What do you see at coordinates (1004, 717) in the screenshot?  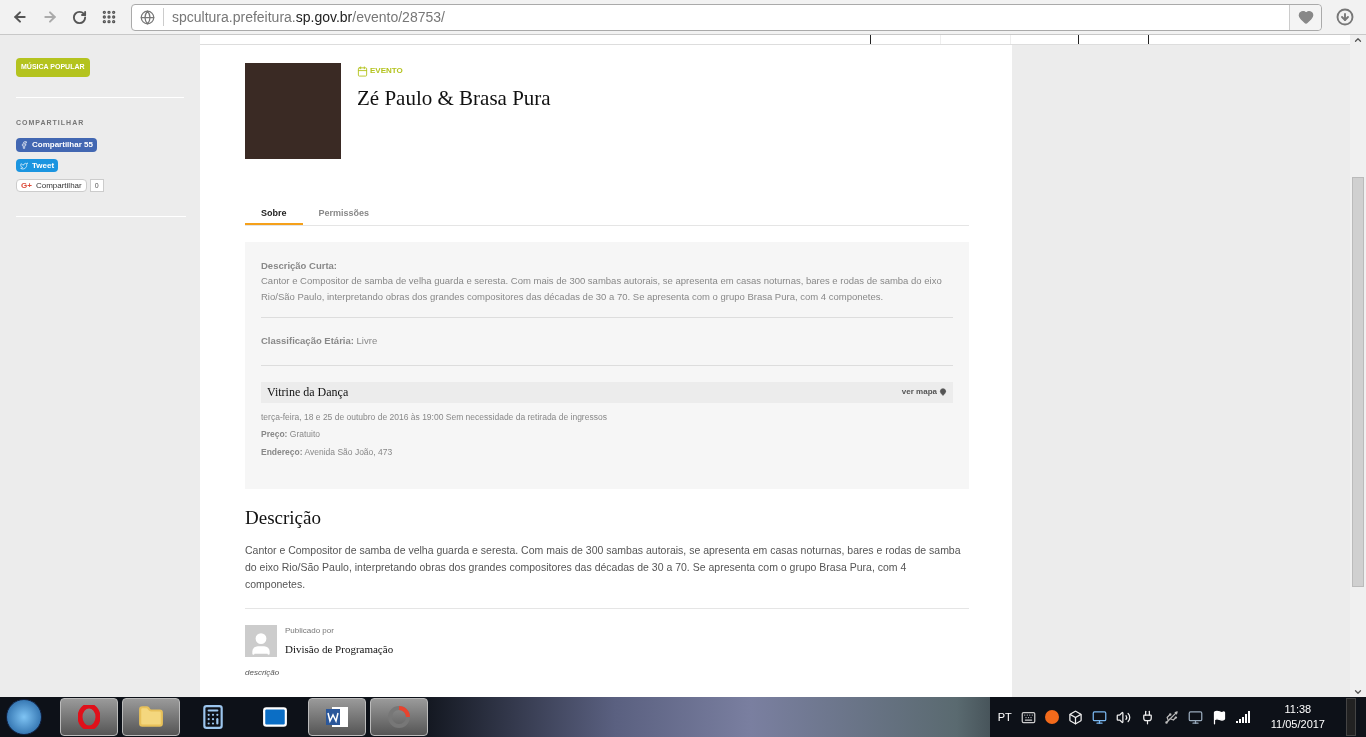 I see `language-indicator: PT` at bounding box center [1004, 717].